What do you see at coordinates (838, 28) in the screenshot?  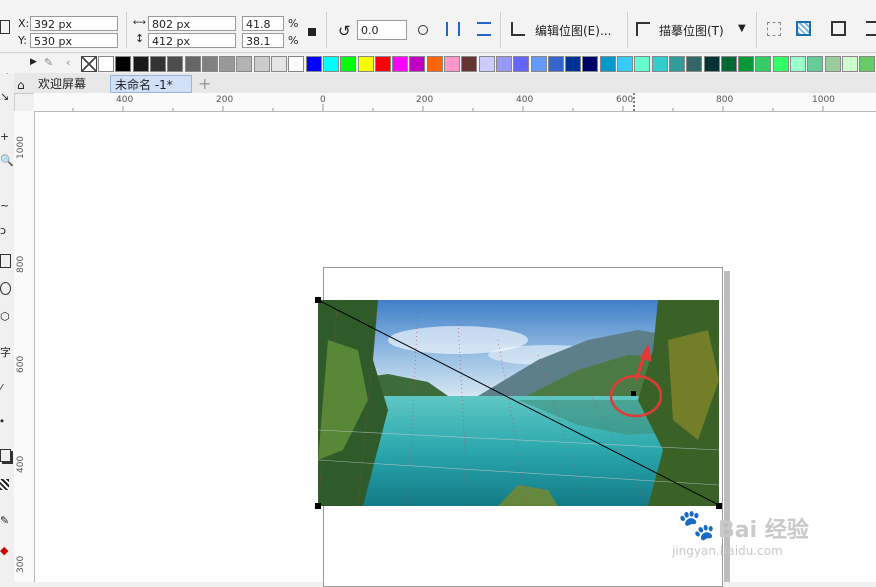 I see `frame-icon` at bounding box center [838, 28].